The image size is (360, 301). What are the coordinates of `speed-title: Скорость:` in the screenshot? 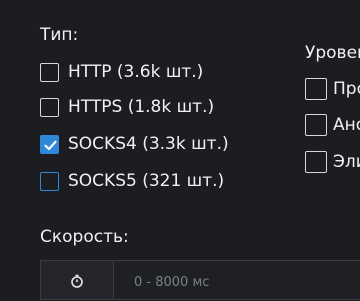 It's located at (84, 237).